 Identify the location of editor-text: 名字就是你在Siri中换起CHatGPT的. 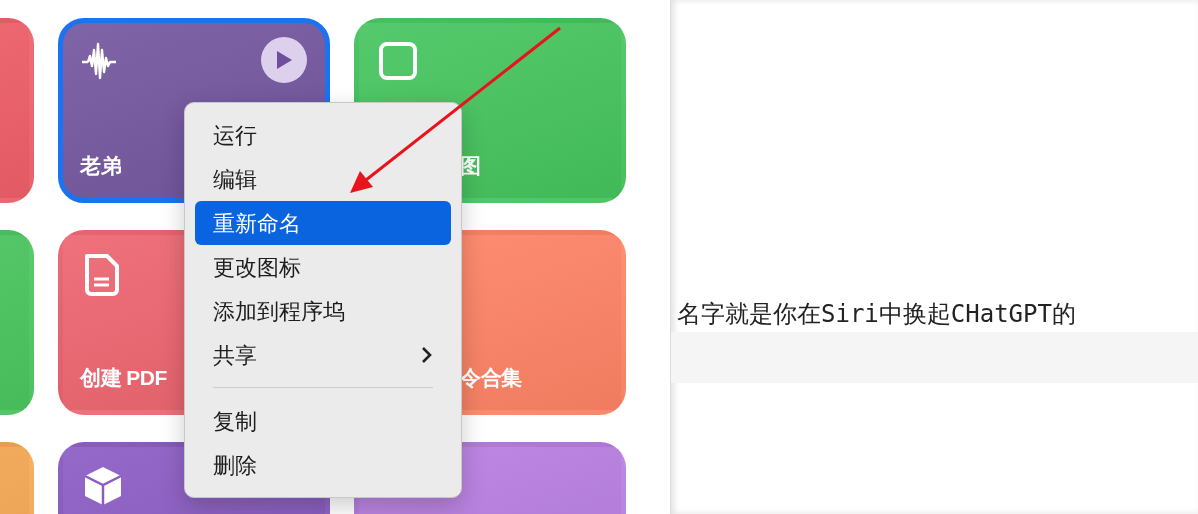
(876, 314).